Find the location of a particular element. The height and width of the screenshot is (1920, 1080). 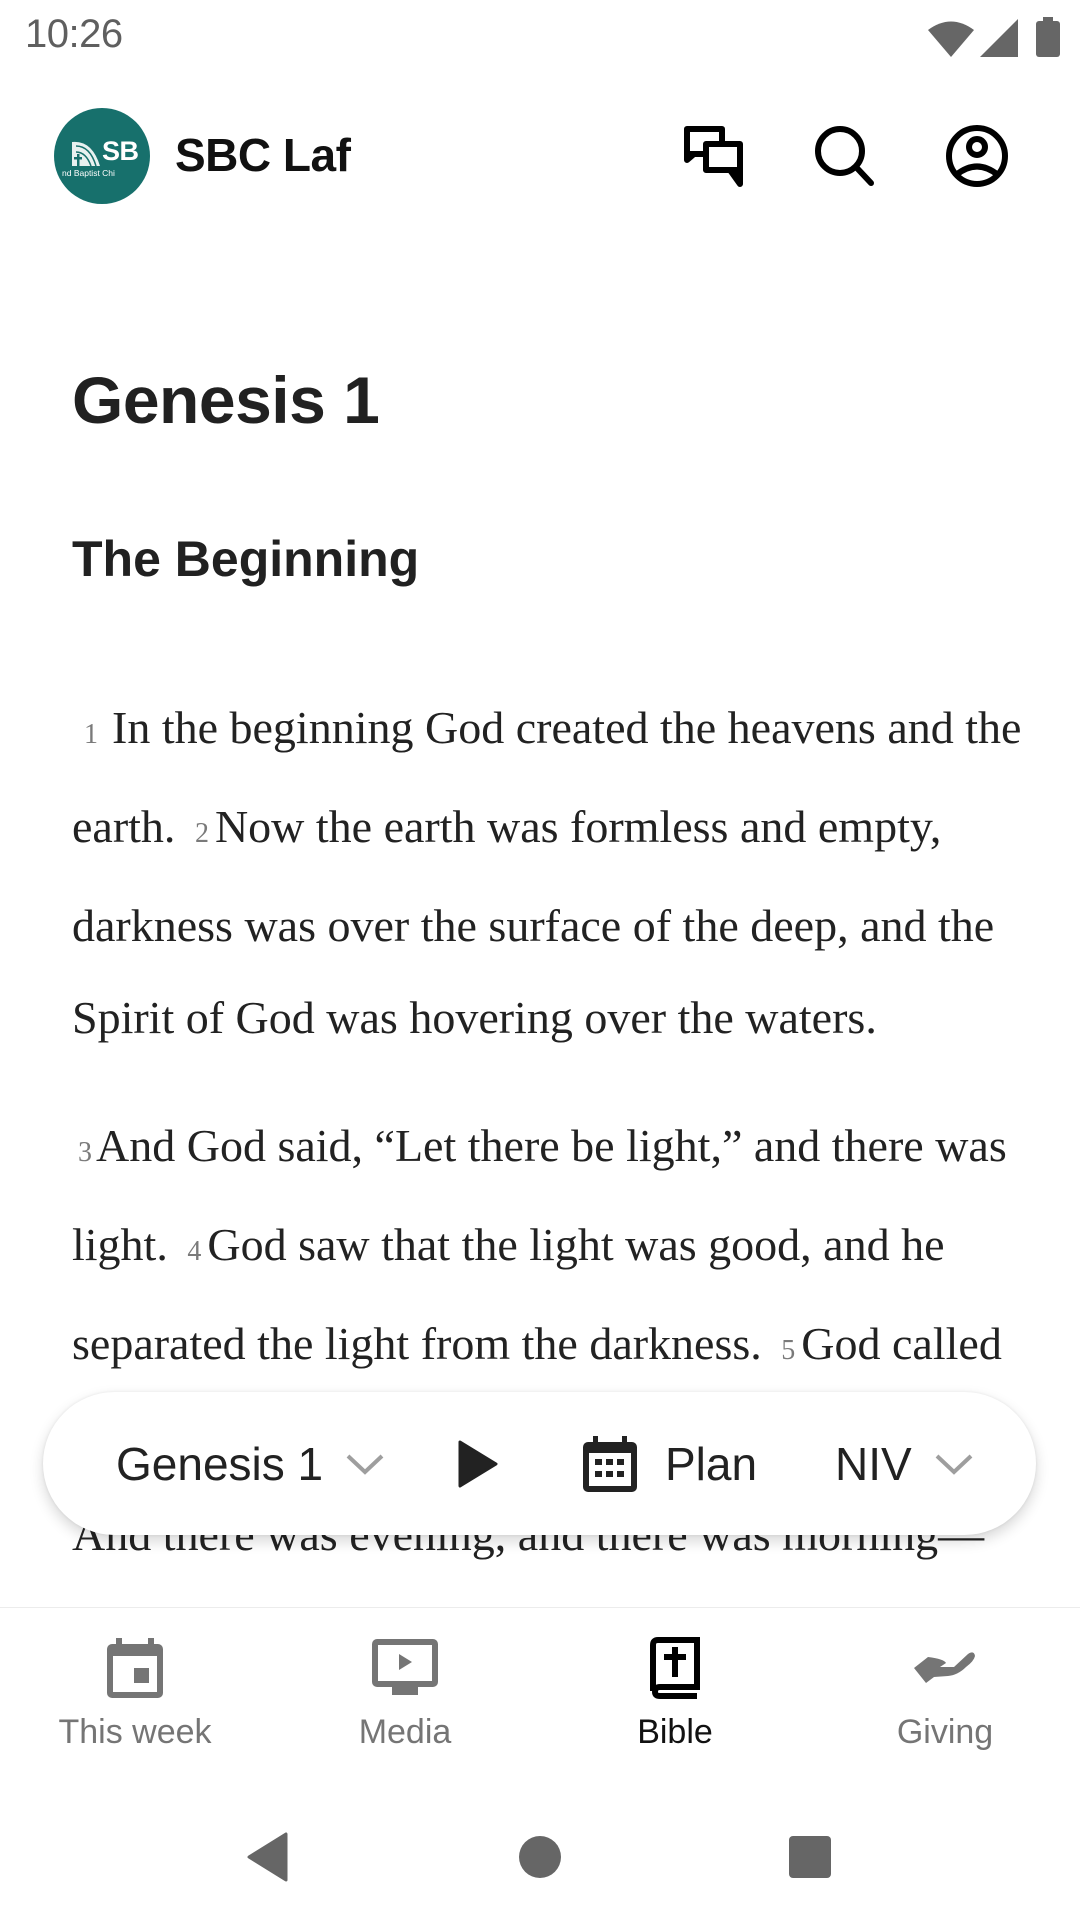

reading-plan-button: Plan is located at coordinates (670, 1463).